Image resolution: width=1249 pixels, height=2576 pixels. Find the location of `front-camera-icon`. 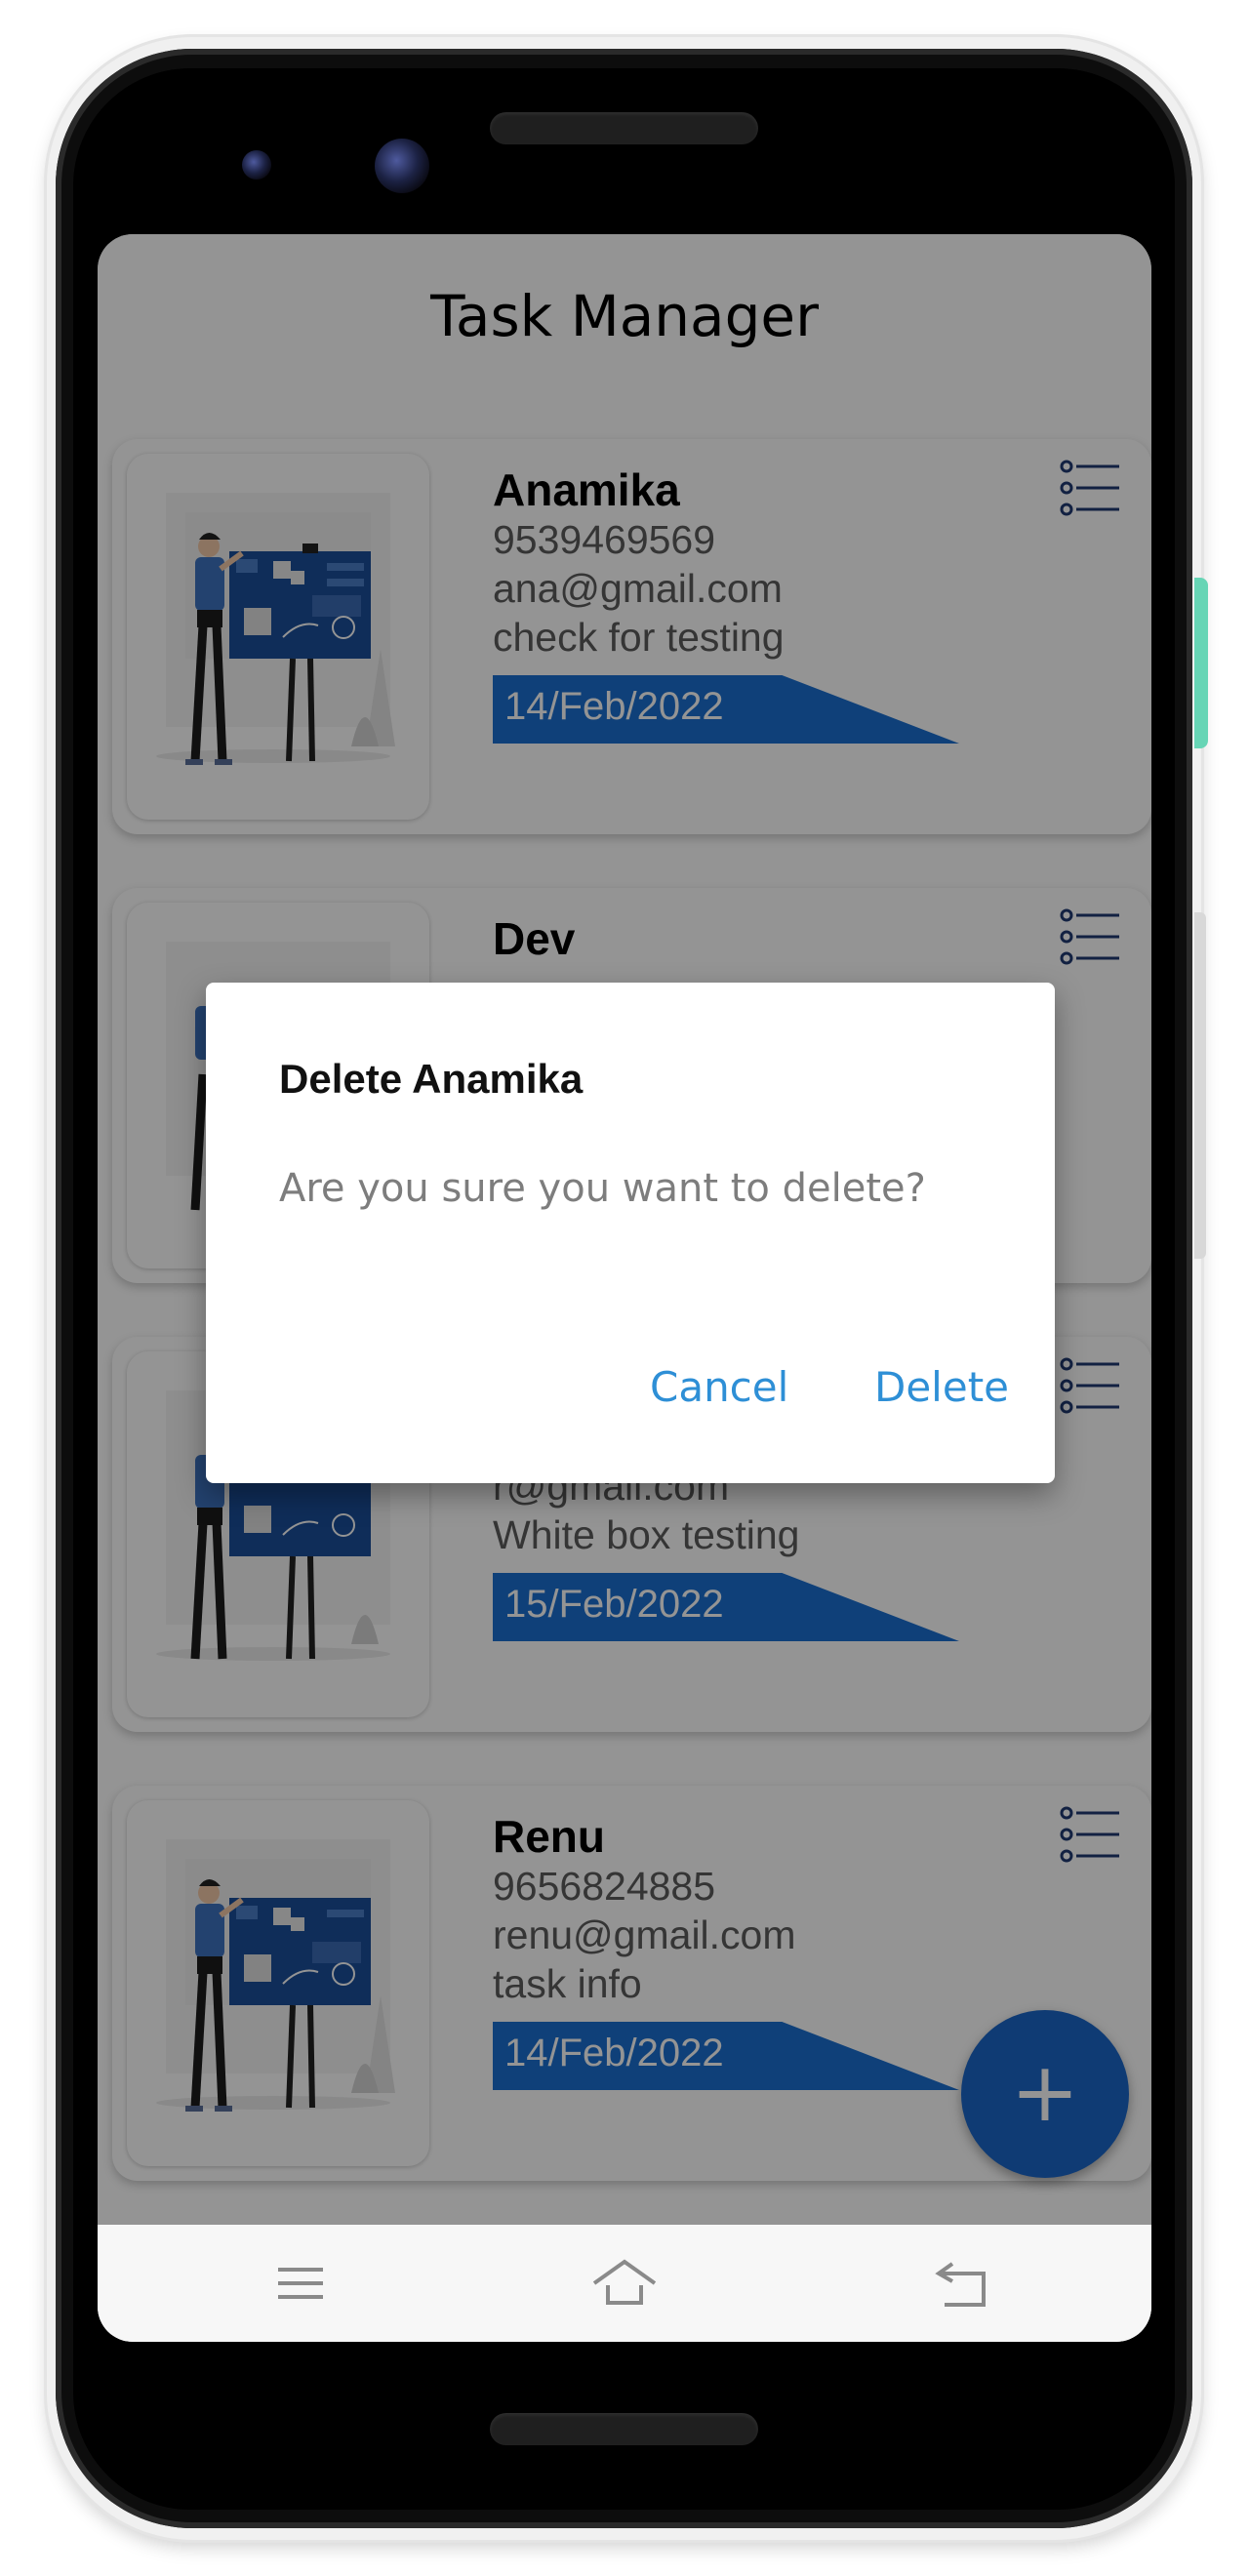

front-camera-icon is located at coordinates (402, 166).